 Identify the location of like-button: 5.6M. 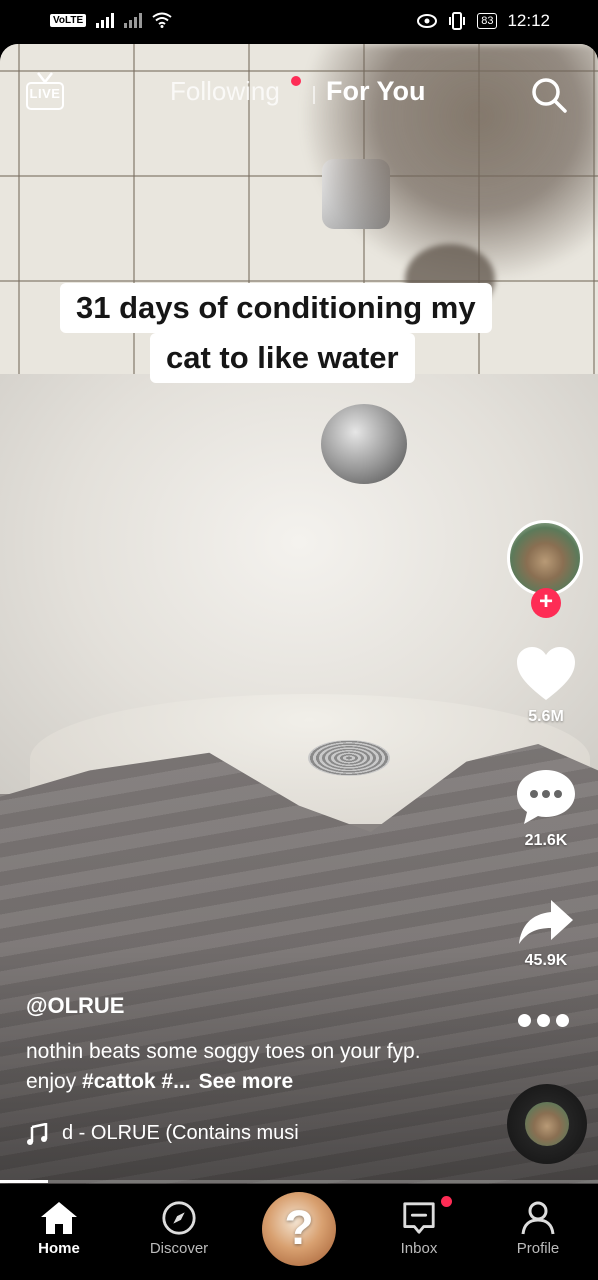
(546, 686).